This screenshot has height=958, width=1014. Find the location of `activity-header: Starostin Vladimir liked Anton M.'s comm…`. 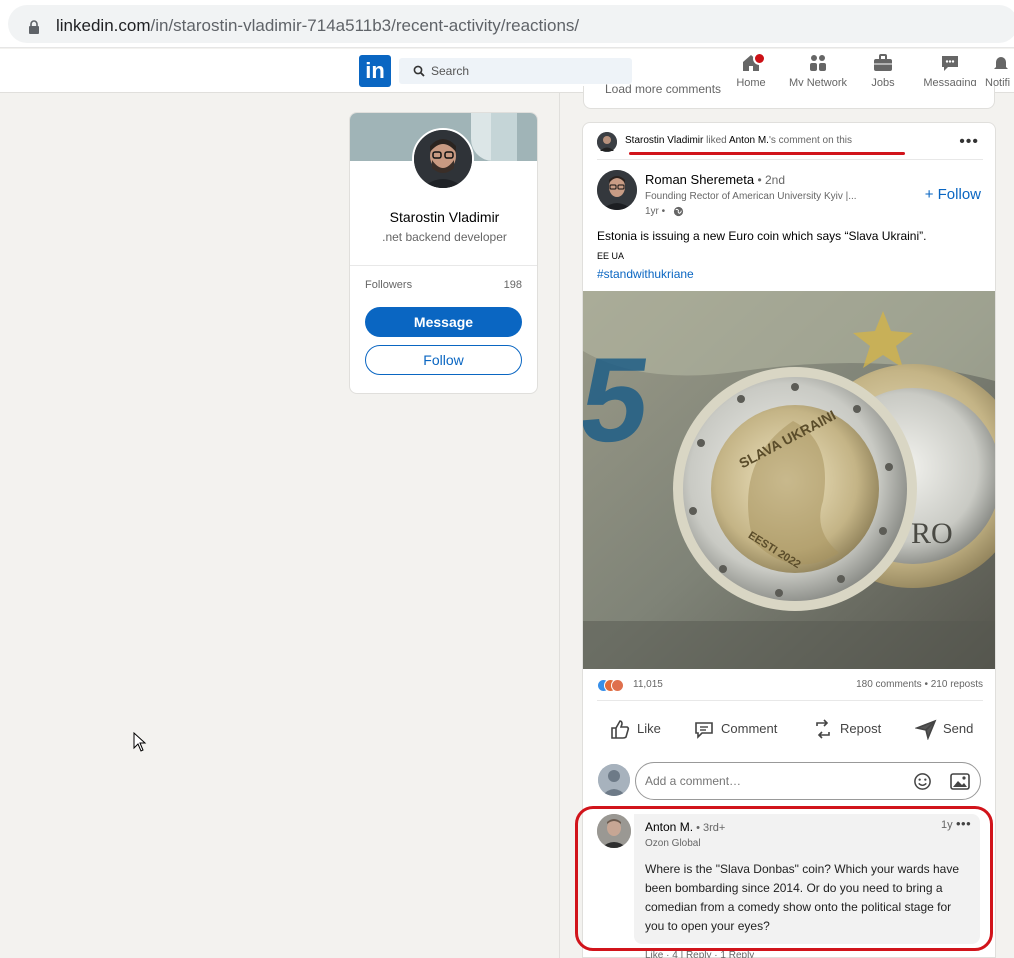

activity-header: Starostin Vladimir liked Anton M.'s comm… is located at coordinates (738, 140).